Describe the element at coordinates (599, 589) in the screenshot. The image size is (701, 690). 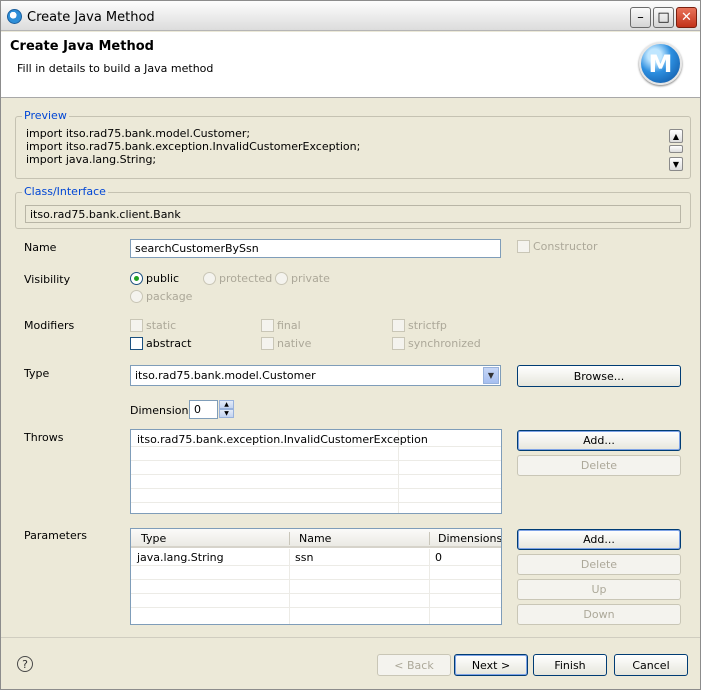
I see `parameters-up-button: Up` at that location.